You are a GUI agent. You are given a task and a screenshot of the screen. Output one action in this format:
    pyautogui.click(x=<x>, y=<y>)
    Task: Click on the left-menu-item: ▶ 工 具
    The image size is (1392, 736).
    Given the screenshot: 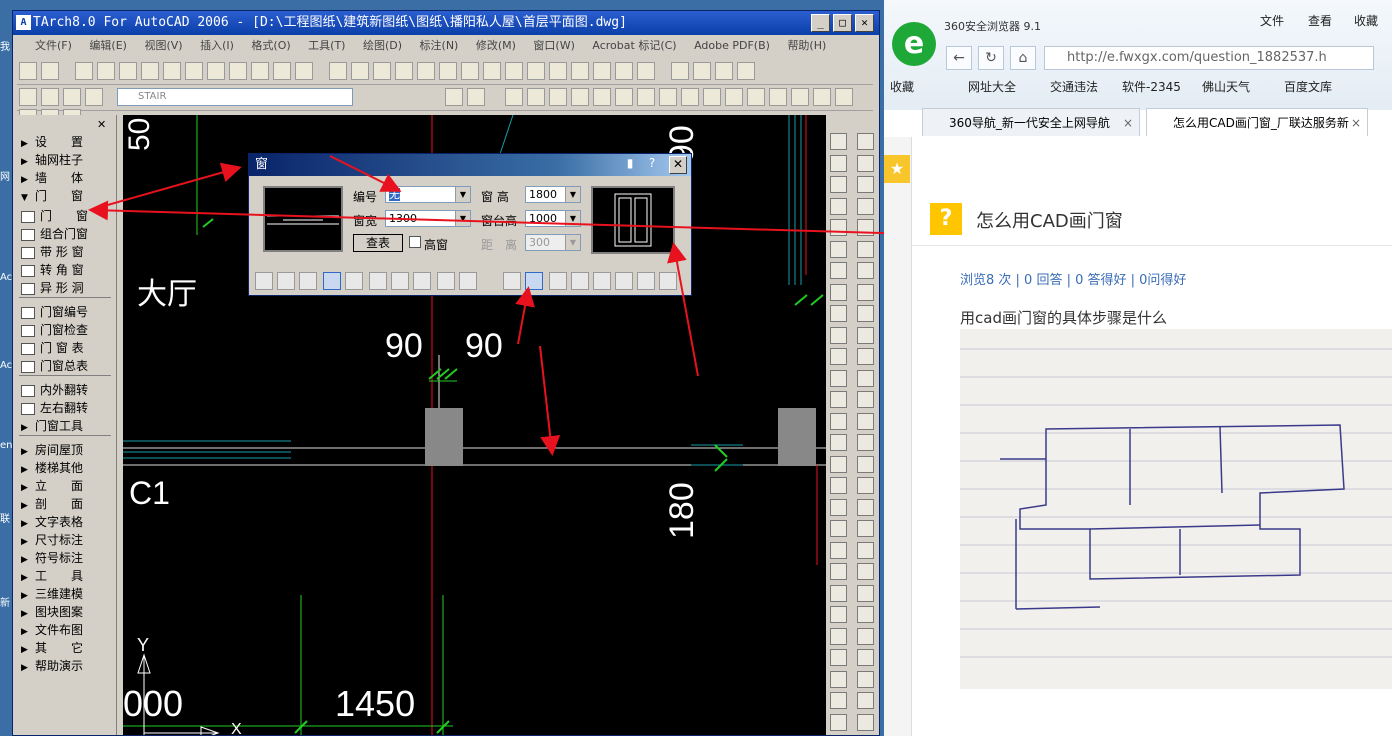 What is the action you would take?
    pyautogui.click(x=67, y=576)
    